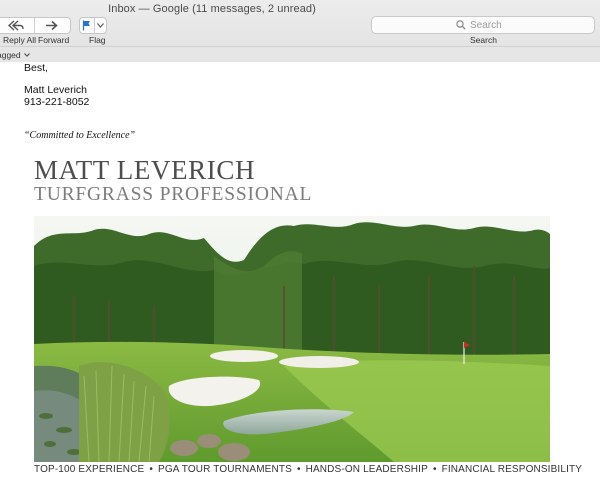  What do you see at coordinates (512, 469) in the screenshot?
I see `credential-item: FINANCIAL RESPONSIBILITY` at bounding box center [512, 469].